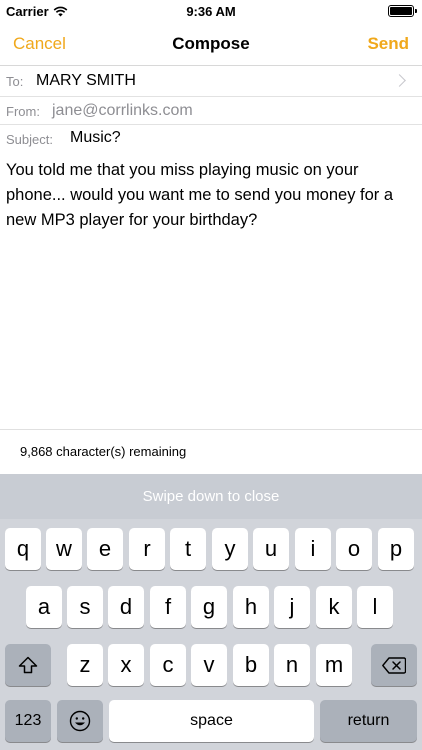  What do you see at coordinates (122, 110) in the screenshot?
I see `from-address: jane@corrlinks.com` at bounding box center [122, 110].